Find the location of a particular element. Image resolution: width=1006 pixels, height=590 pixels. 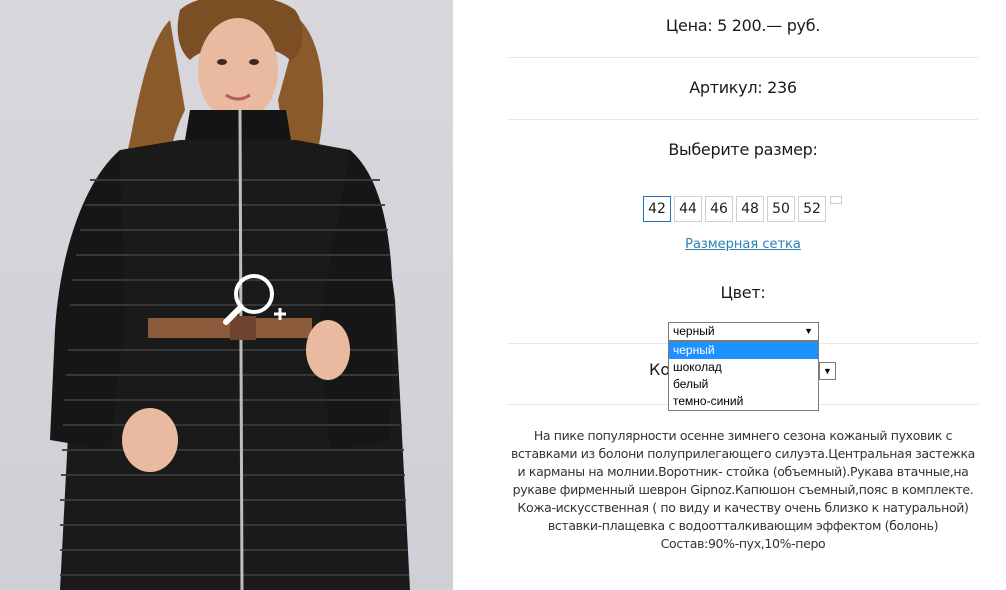

size-option-52: 52 is located at coordinates (812, 209).